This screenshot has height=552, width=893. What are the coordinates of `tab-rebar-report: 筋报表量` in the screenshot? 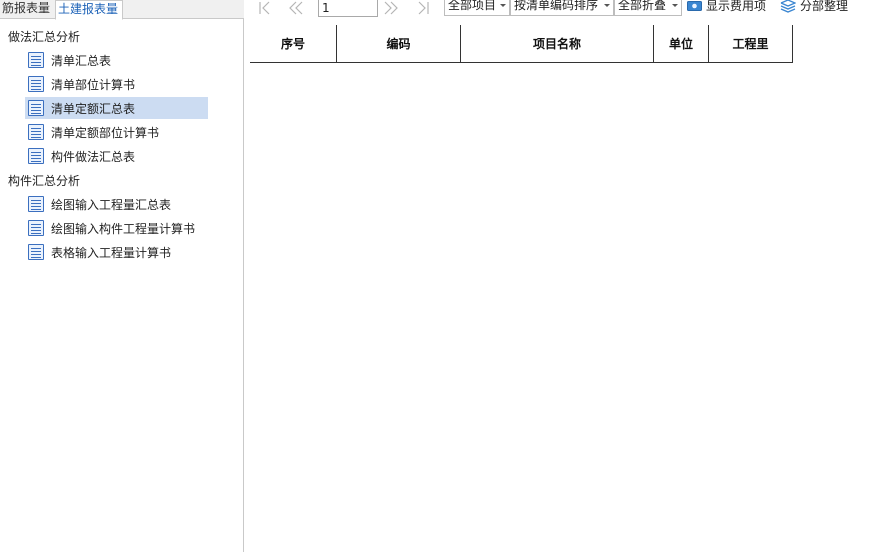 It's located at (26, 9).